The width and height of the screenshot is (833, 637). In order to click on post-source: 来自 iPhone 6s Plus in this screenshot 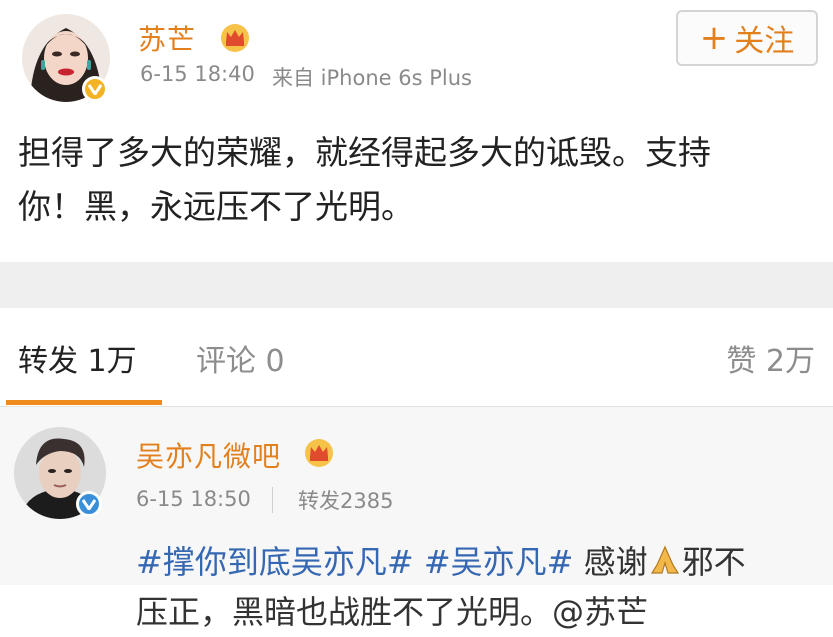, I will do `click(372, 77)`.